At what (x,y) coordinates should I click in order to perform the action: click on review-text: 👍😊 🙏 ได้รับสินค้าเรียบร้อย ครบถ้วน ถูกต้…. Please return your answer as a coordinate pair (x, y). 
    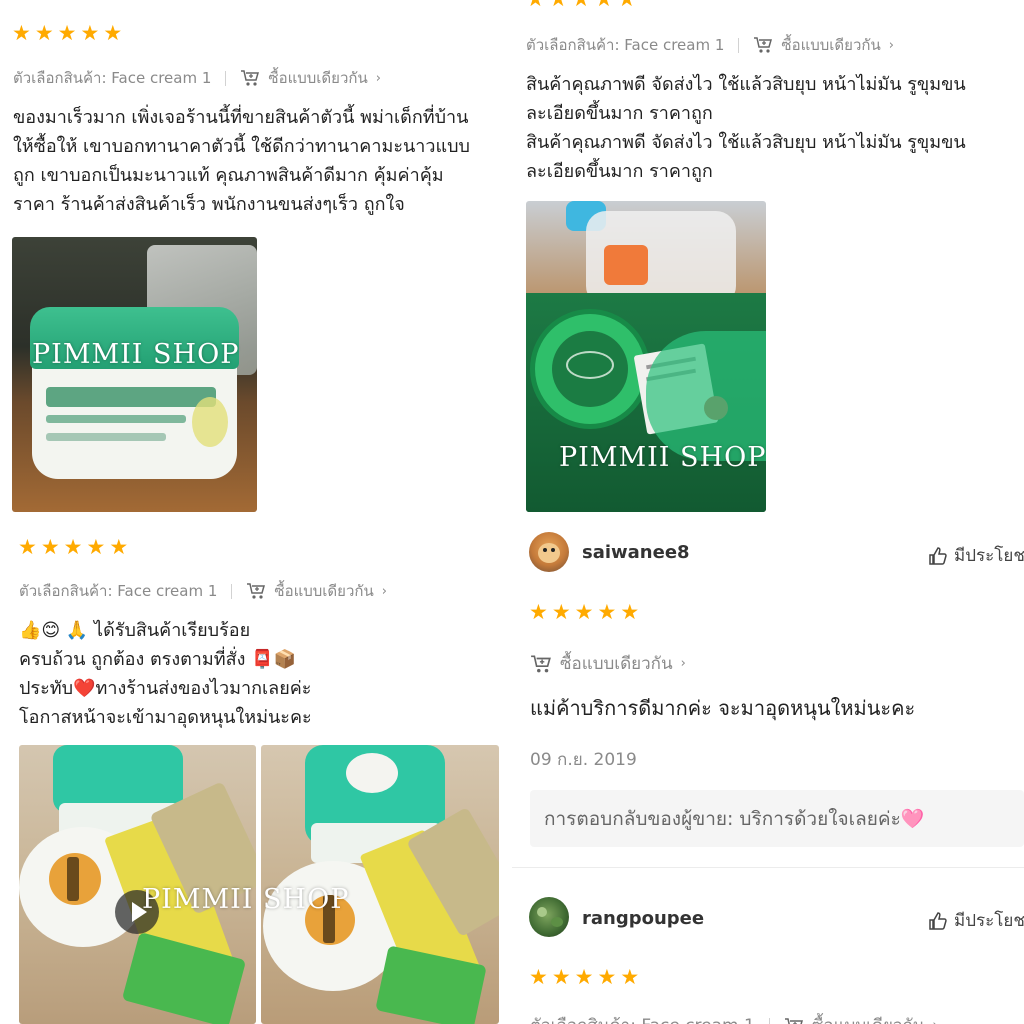
    Looking at the image, I should click on (165, 674).